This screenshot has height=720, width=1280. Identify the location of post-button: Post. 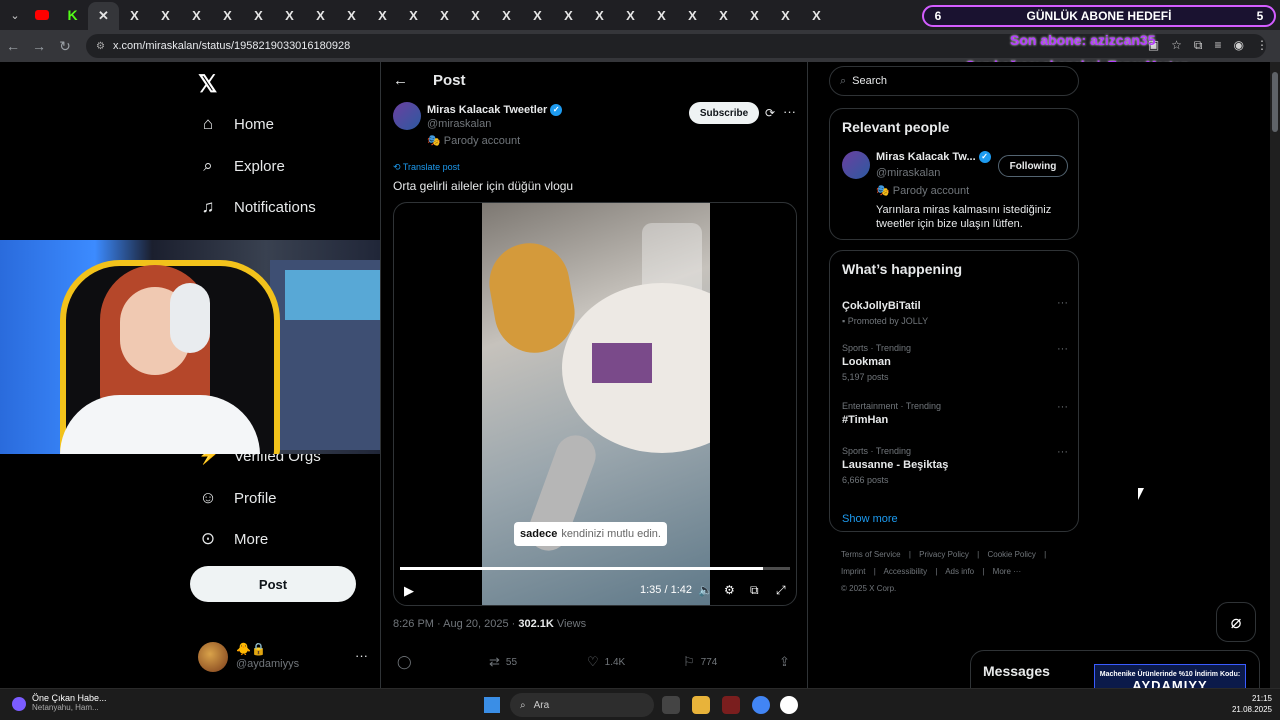
(273, 584).